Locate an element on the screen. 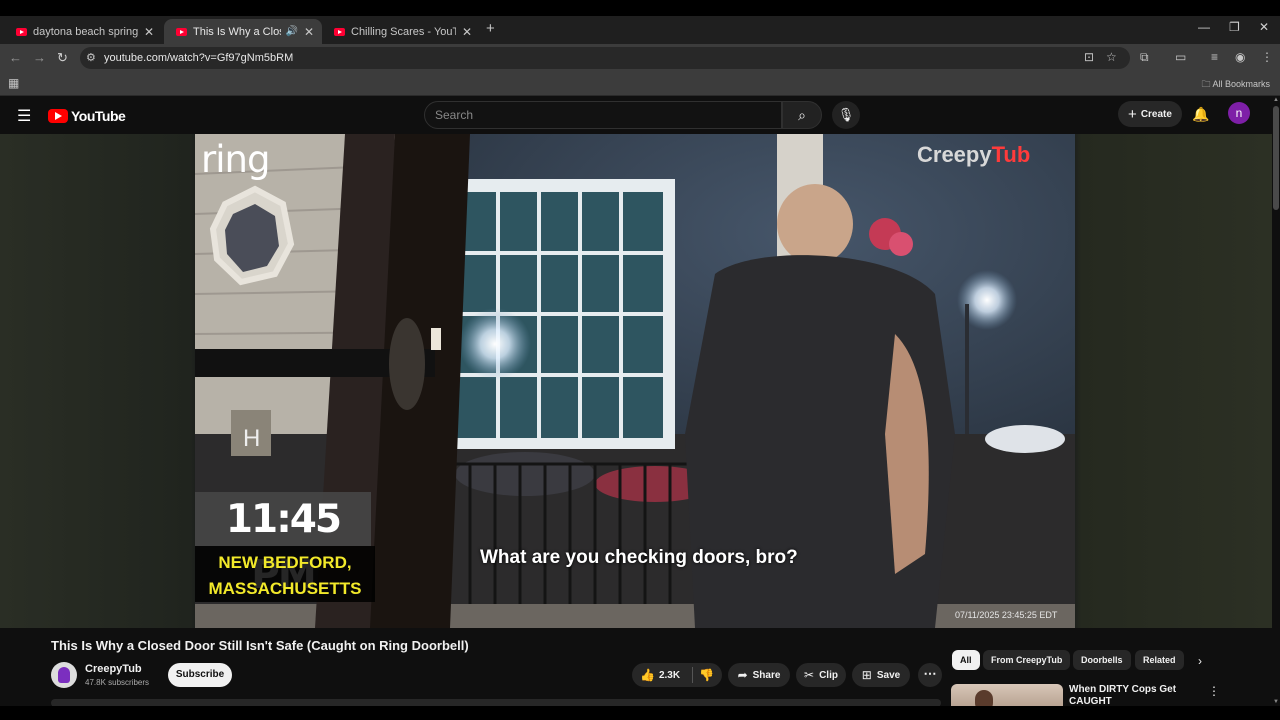 This screenshot has height=720, width=1280. microphone-icon: 🎙 is located at coordinates (846, 114).